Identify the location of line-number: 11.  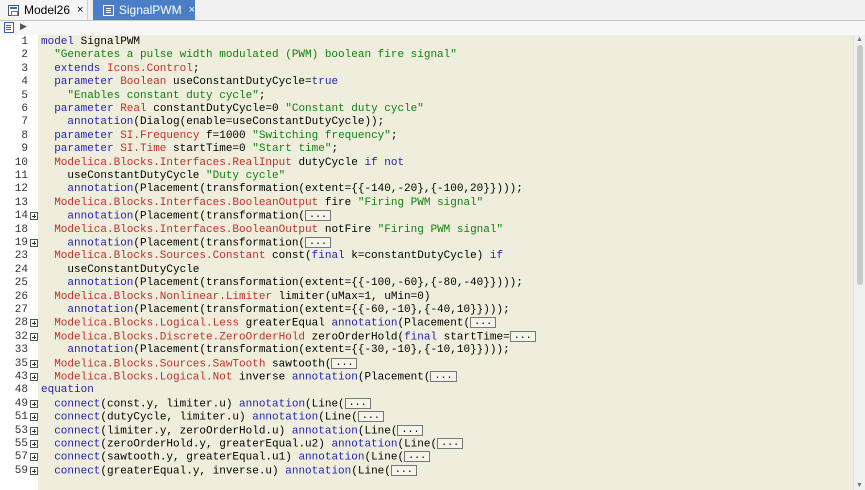
(21, 176).